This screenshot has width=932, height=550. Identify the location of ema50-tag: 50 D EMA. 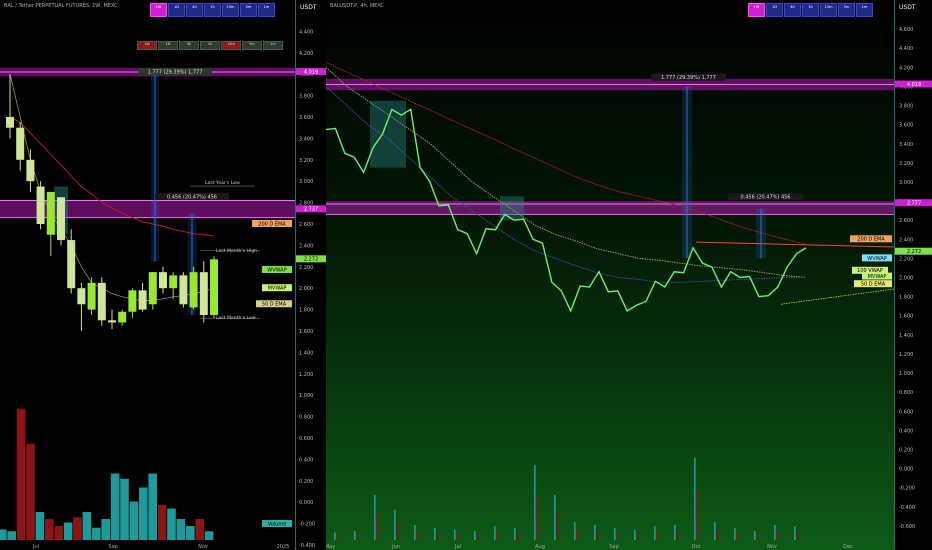
(274, 305).